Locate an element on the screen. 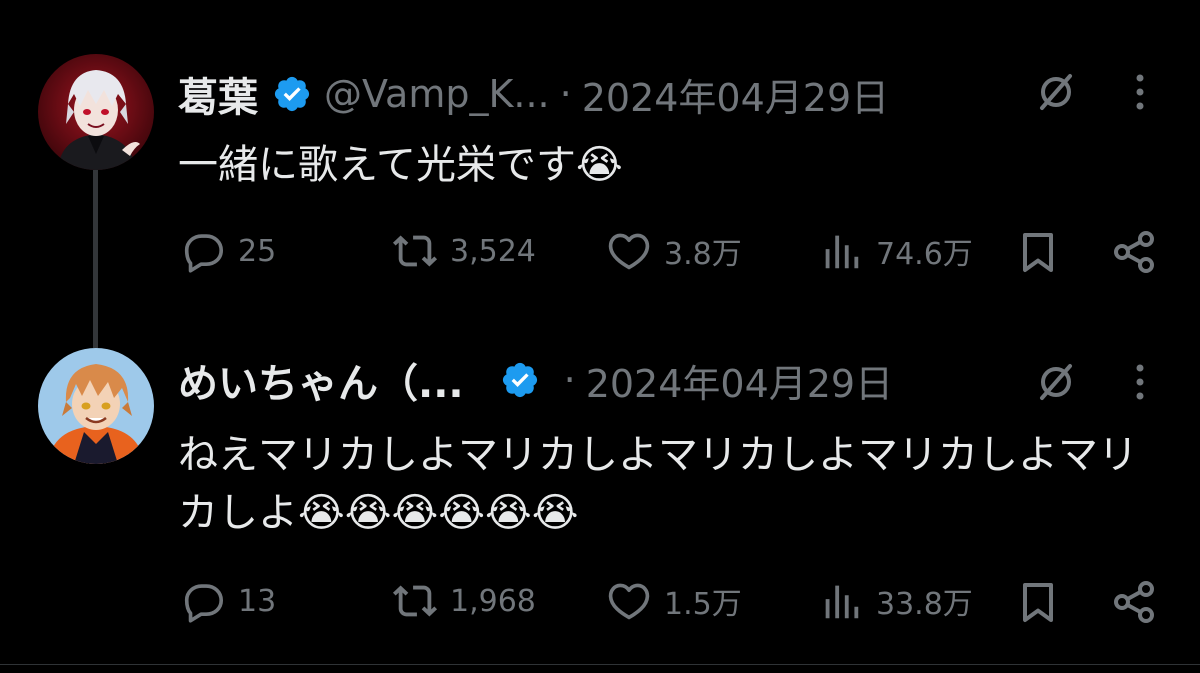 Image resolution: width=1200 pixels, height=673 pixels. like-button: 1.5万 is located at coordinates (674, 601).